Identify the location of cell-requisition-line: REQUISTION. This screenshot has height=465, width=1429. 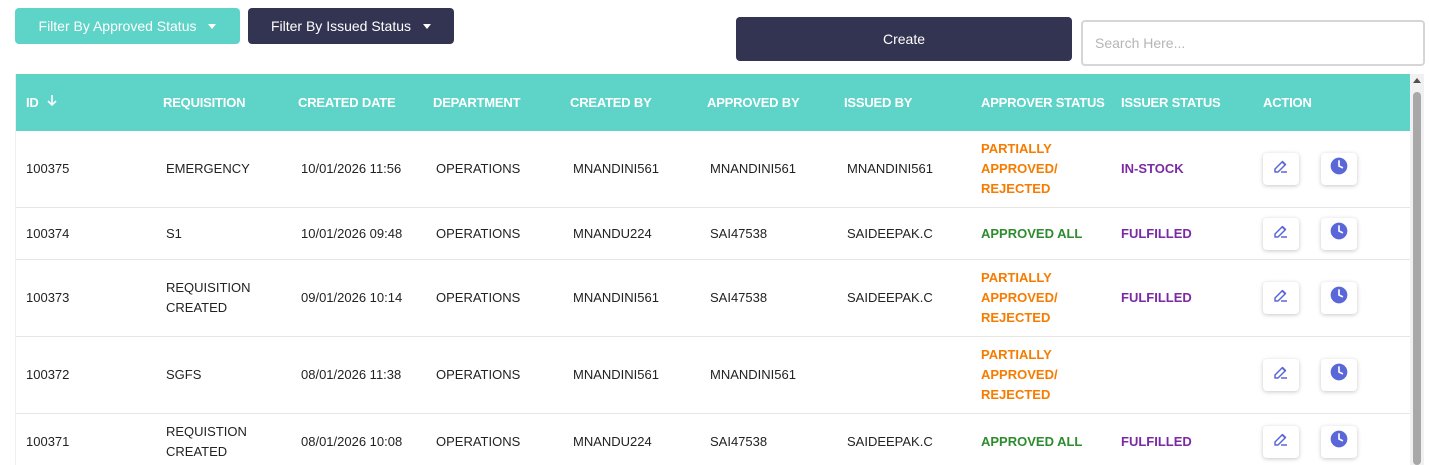
(206, 431).